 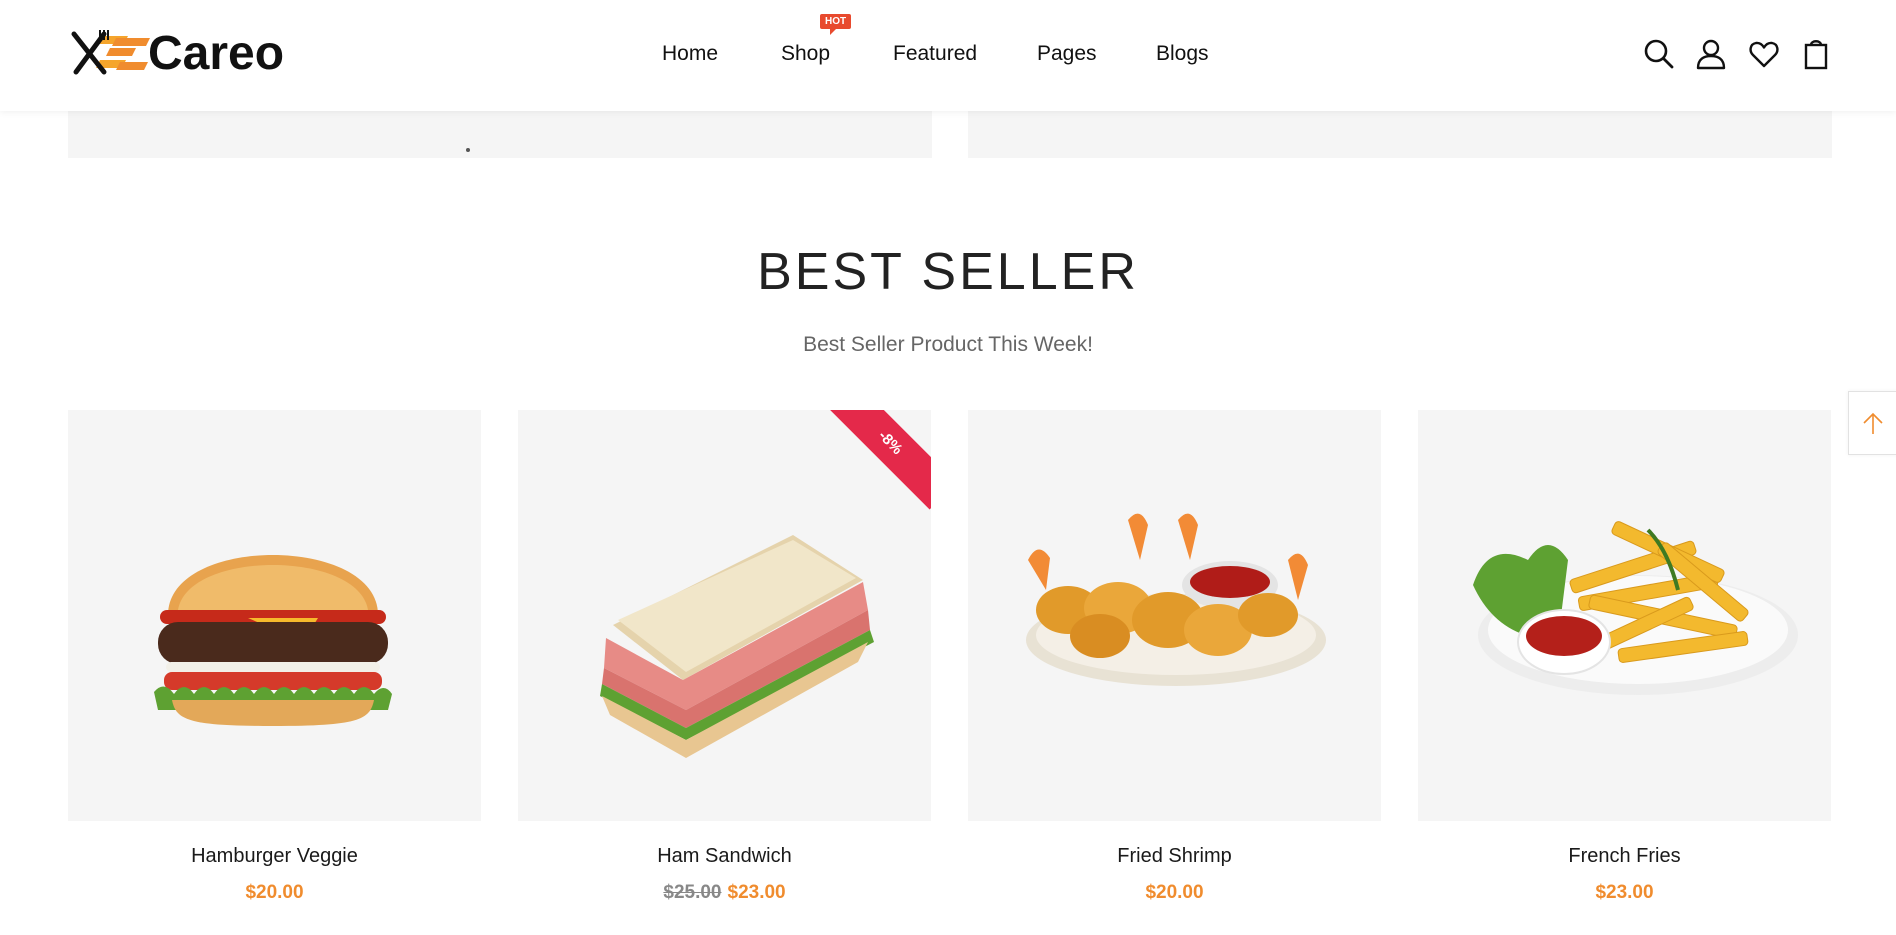 I want to click on product-image: -8%, so click(x=724, y=615).